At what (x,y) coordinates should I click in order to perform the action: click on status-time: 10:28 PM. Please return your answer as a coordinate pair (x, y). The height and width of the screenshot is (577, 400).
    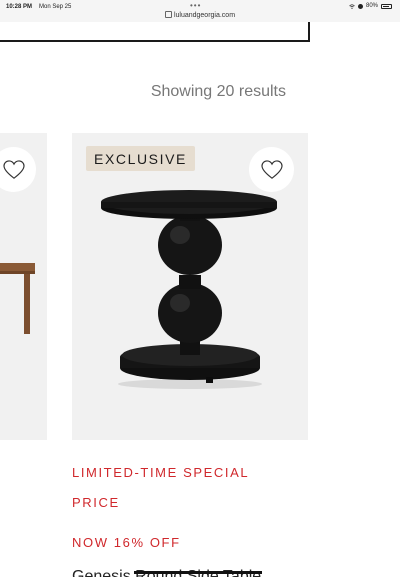
    Looking at the image, I should click on (19, 7).